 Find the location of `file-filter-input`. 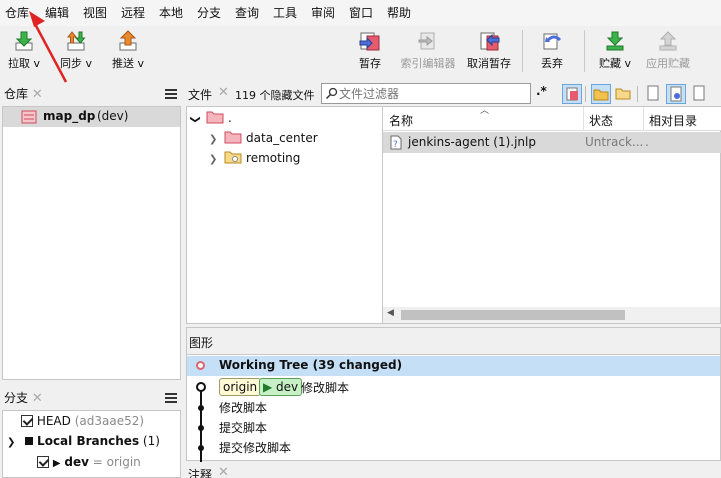

file-filter-input is located at coordinates (432, 93).